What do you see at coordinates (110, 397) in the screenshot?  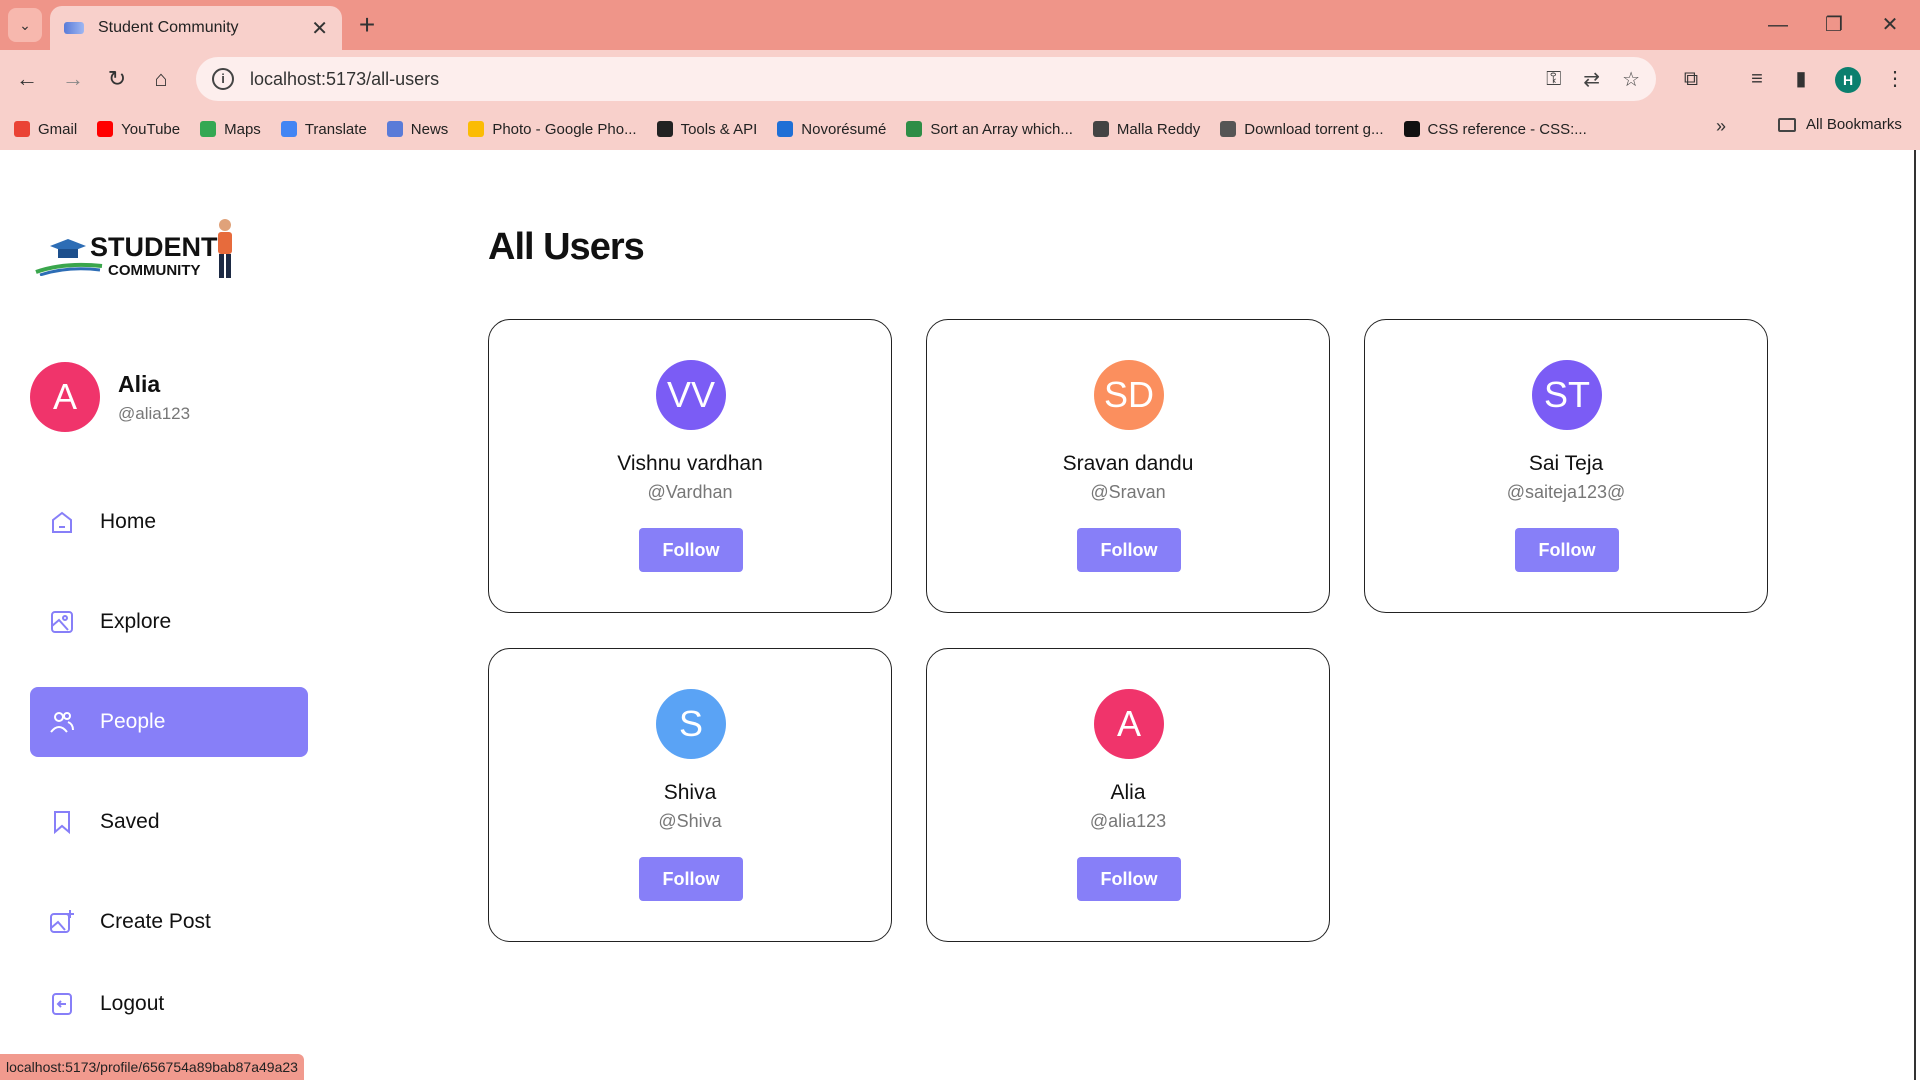 I see `current-user-profile: A Alia @alia123` at bounding box center [110, 397].